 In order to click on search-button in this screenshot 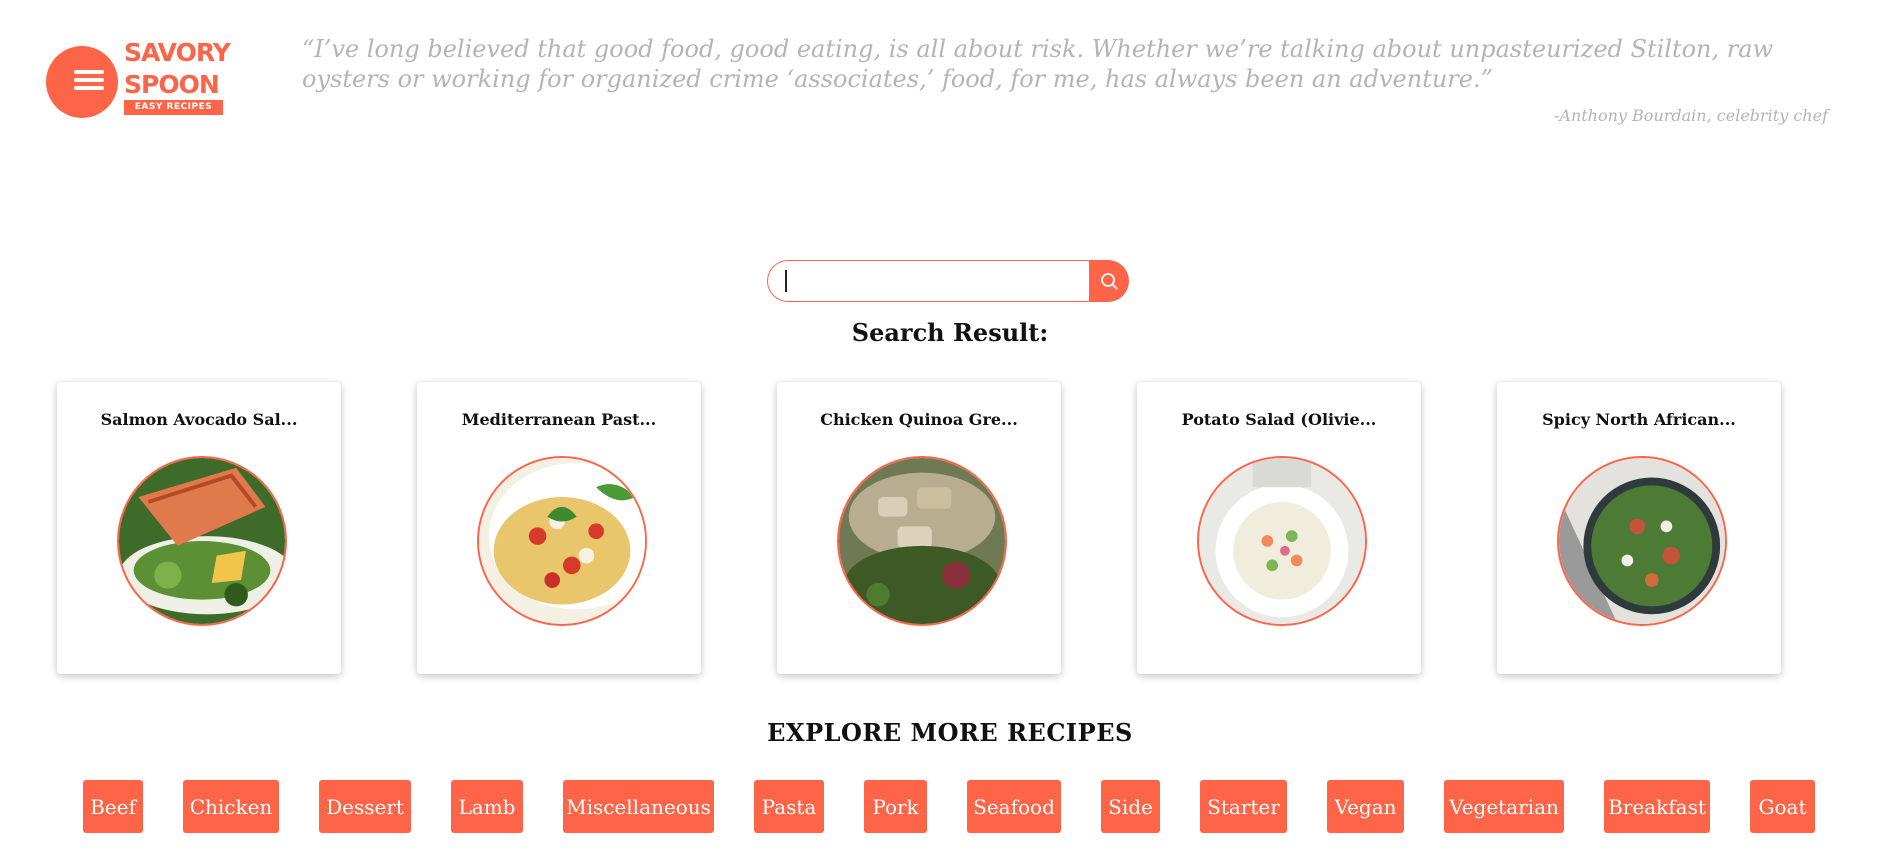, I will do `click(1109, 281)`.